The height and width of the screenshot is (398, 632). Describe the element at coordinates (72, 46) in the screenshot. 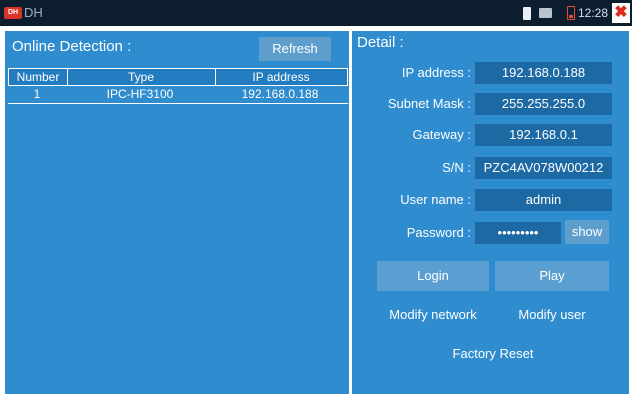

I see `online-detection-title: Online Detection :` at that location.